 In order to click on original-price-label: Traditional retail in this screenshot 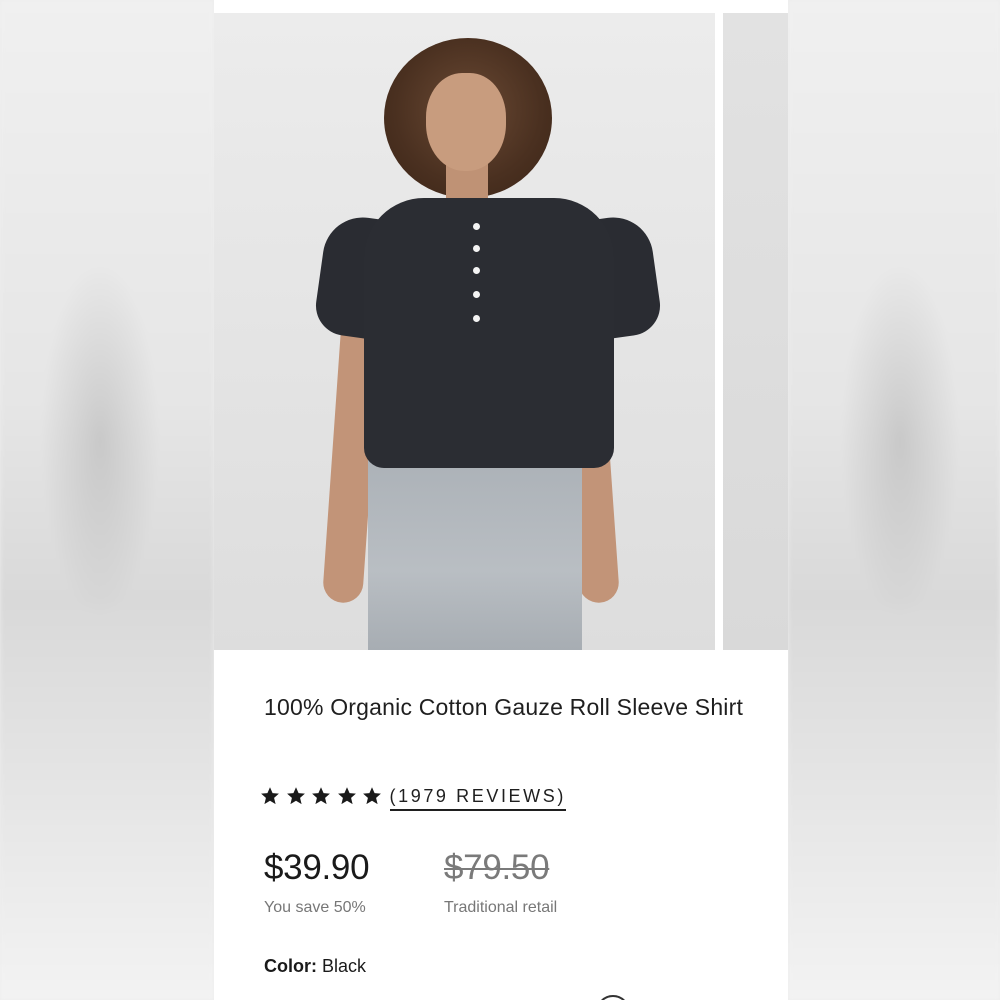, I will do `click(501, 907)`.